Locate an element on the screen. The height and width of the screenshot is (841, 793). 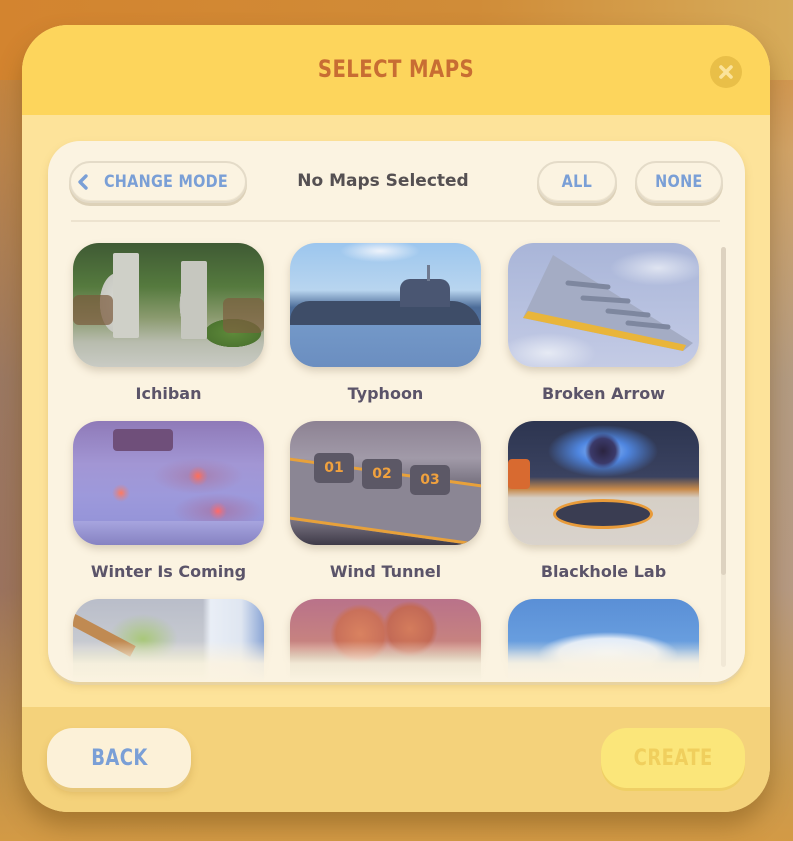
map-card-waterfall is located at coordinates (168, 640).